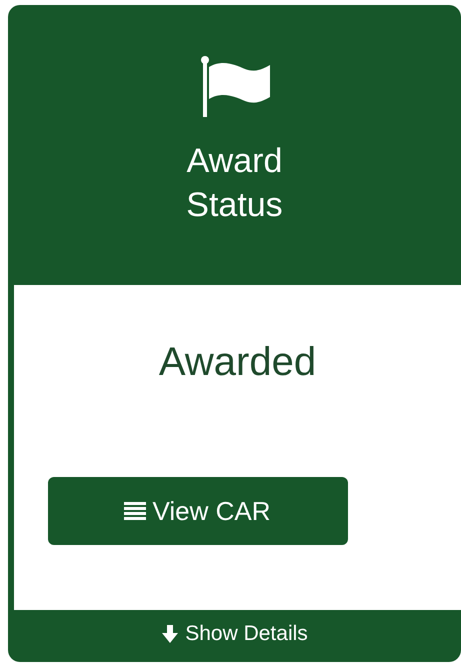 The width and height of the screenshot is (461, 668). I want to click on show-details-link: Show Details, so click(234, 636).